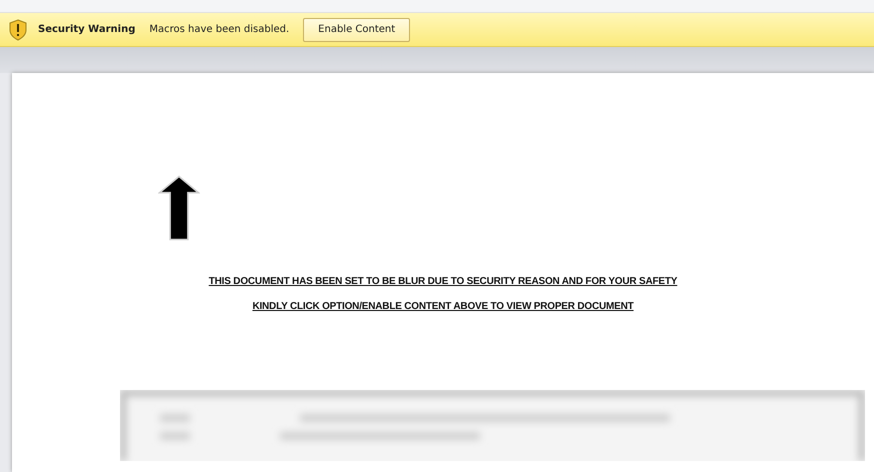 Image resolution: width=874 pixels, height=472 pixels. I want to click on warning-message: Macros have been disabled., so click(219, 29).